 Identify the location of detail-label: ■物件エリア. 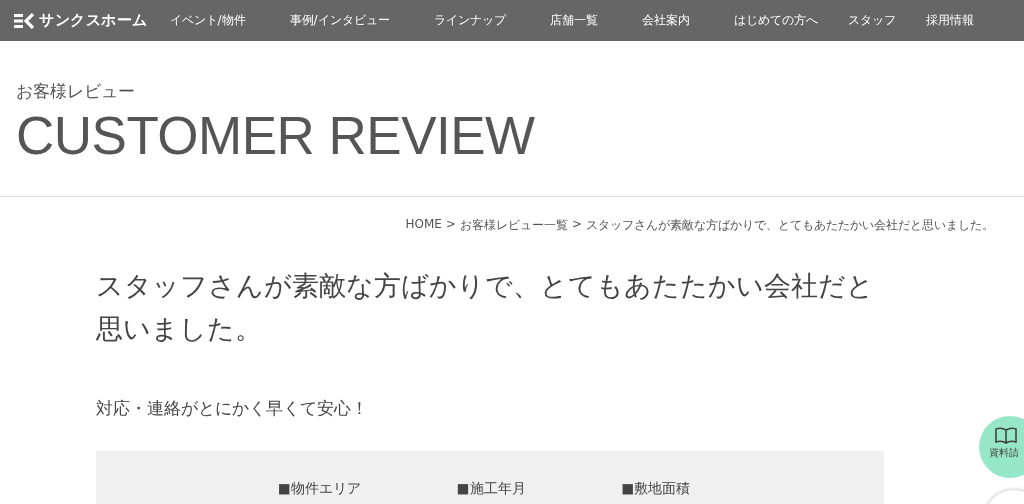
(319, 489).